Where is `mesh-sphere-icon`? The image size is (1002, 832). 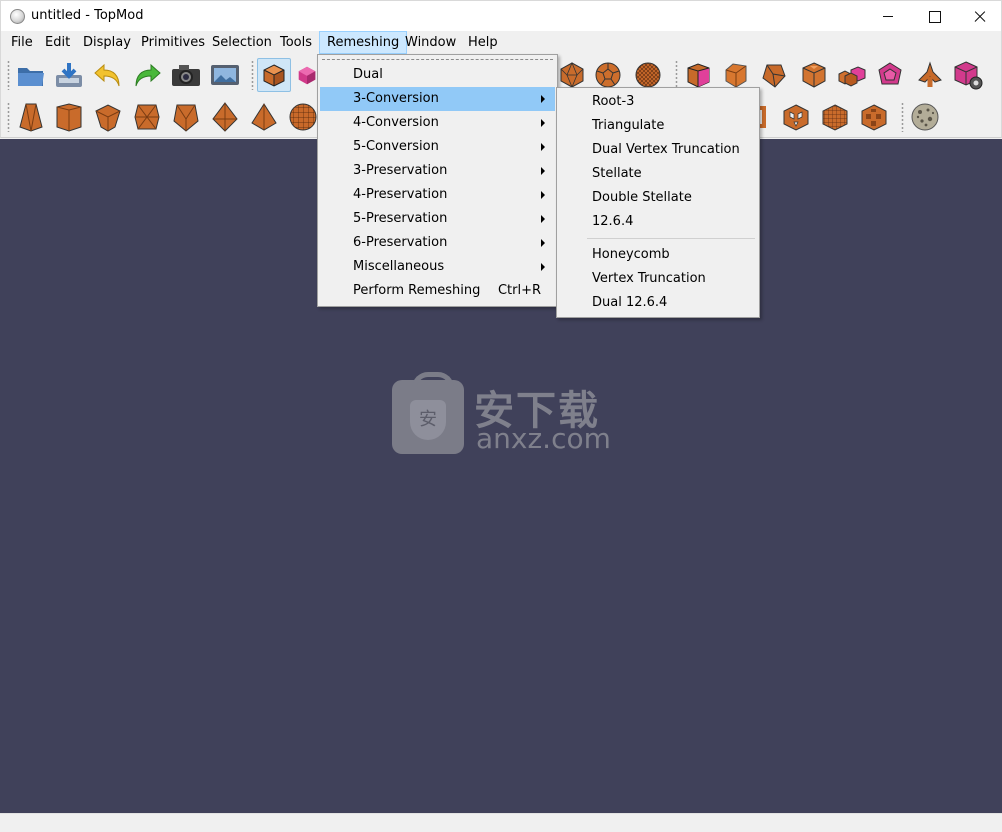 mesh-sphere-icon is located at coordinates (303, 117).